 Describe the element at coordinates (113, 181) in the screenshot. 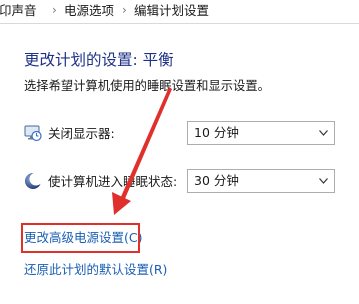

I see `sleep-label: 使计算机进入睡眠状态:` at that location.